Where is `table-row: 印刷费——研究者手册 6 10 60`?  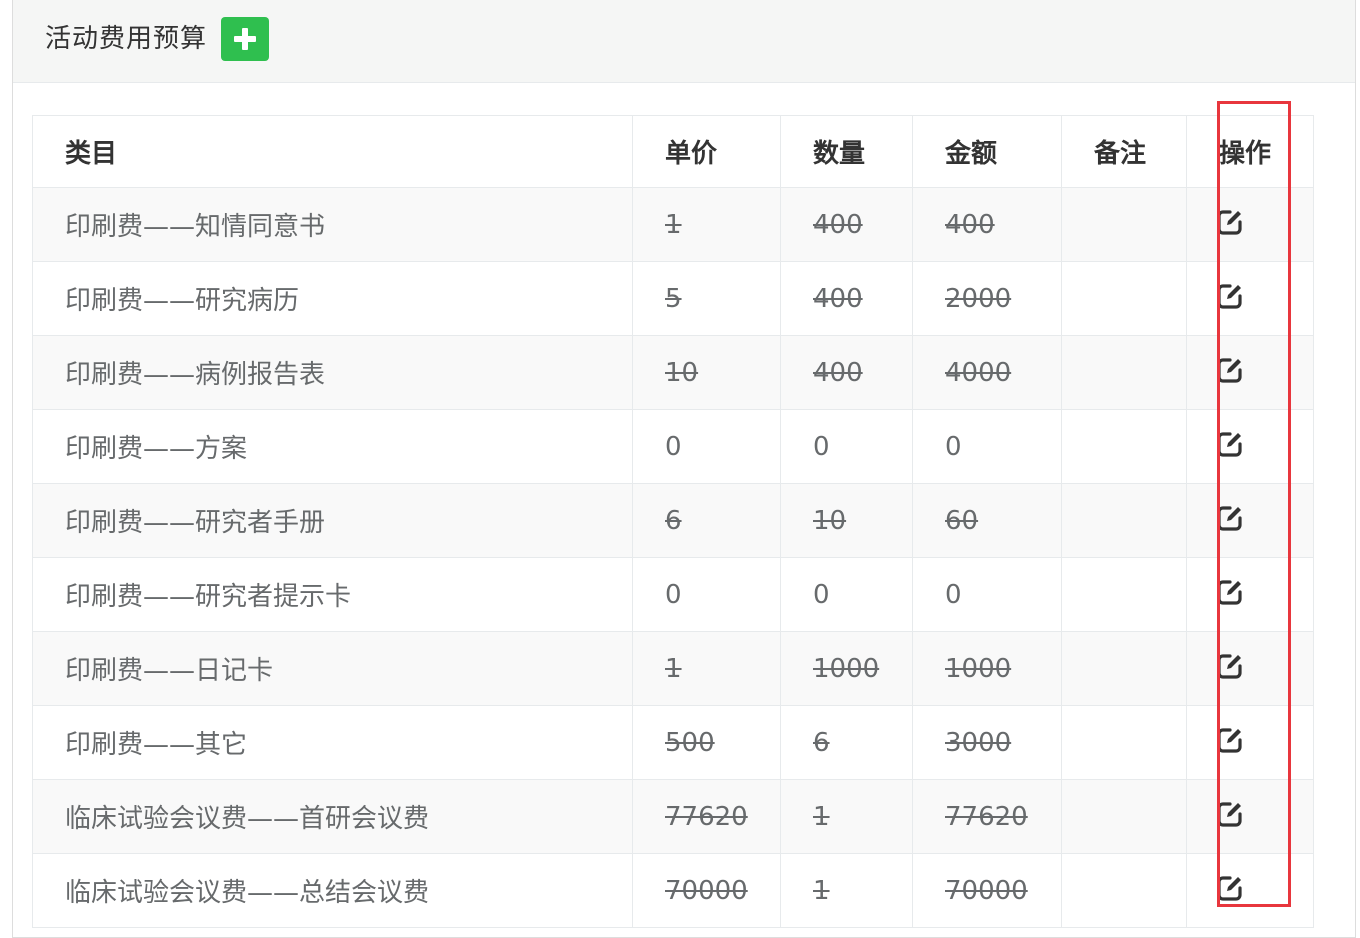
table-row: 印刷费——研究者手册 6 10 60 is located at coordinates (673, 520).